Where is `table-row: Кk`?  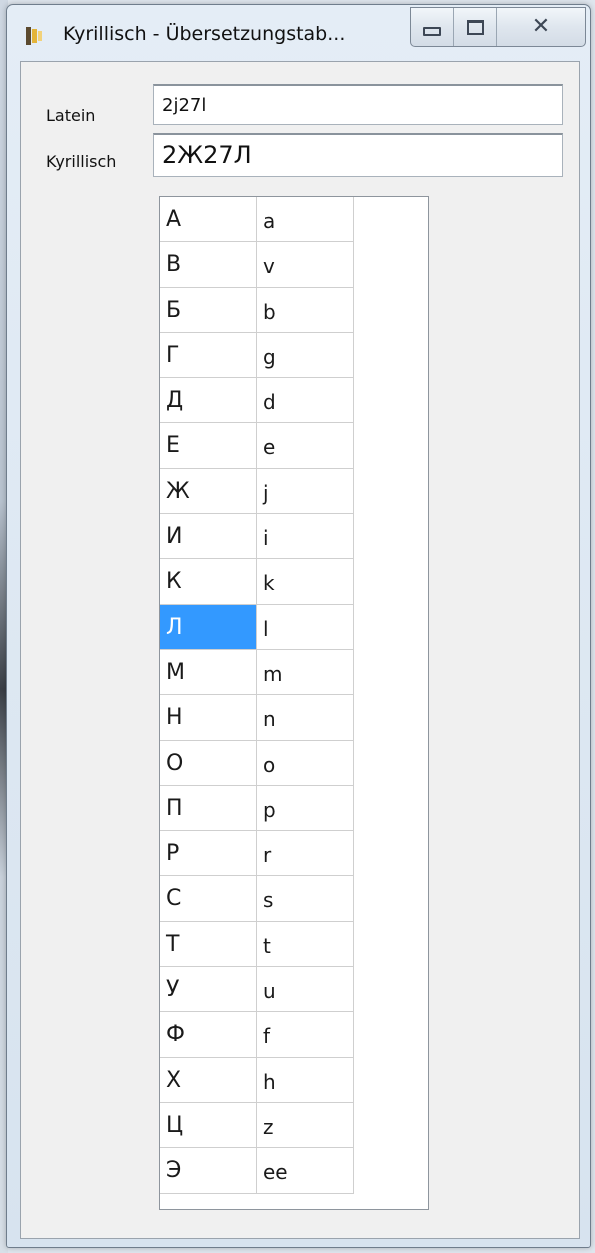 table-row: Кk is located at coordinates (294, 582).